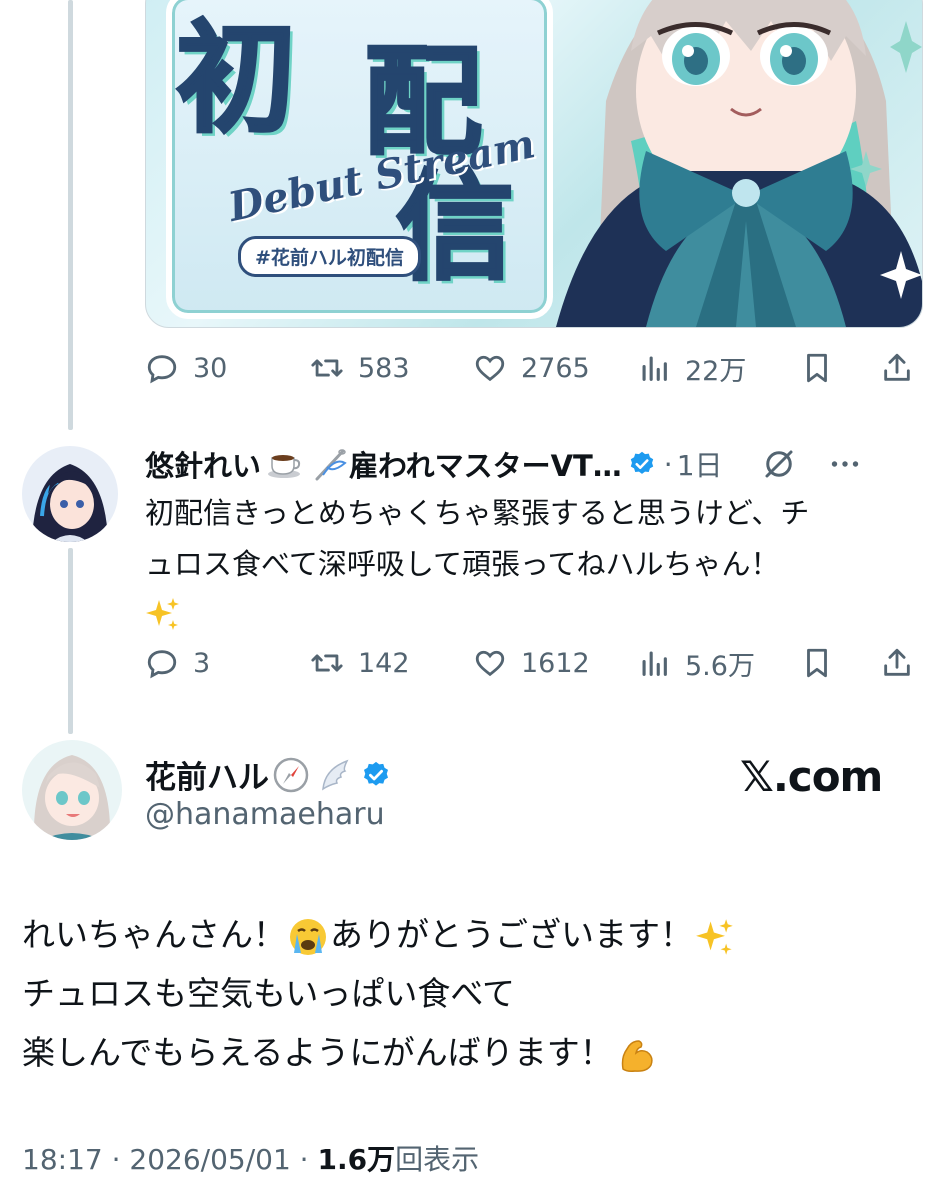 Image resolution: width=942 pixels, height=1200 pixels. I want to click on main-text-line: チュロスも空気もいっぱい食べて, so click(269, 993).